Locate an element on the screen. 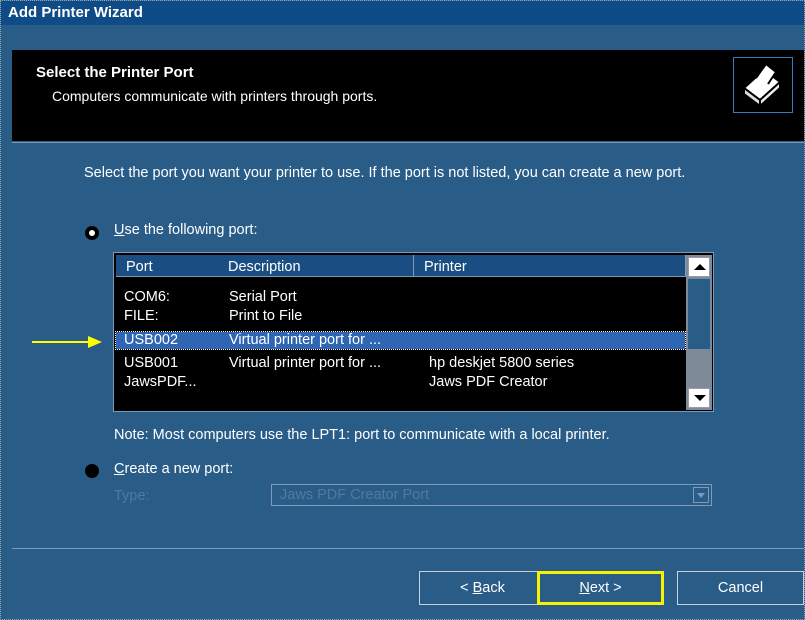  create-port-radio is located at coordinates (92, 471).